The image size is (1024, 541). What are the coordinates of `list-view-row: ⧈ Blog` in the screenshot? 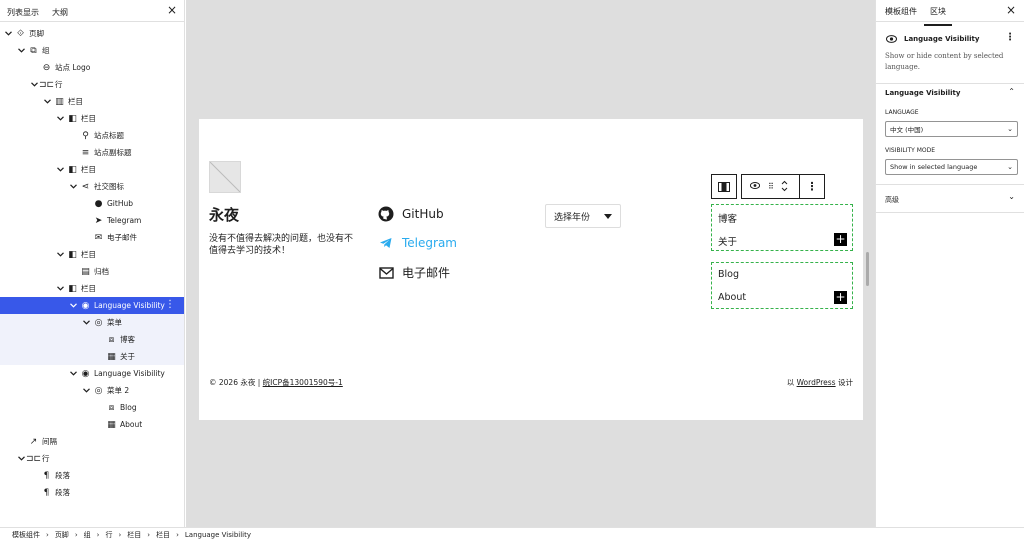 It's located at (92, 407).